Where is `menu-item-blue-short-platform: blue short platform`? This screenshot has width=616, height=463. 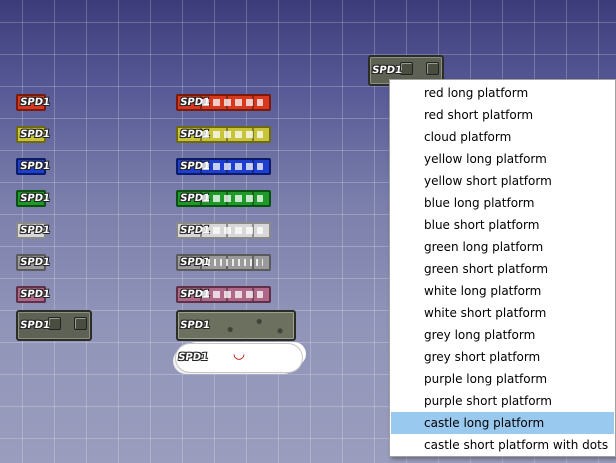 menu-item-blue-short-platform: blue short platform is located at coordinates (502, 225).